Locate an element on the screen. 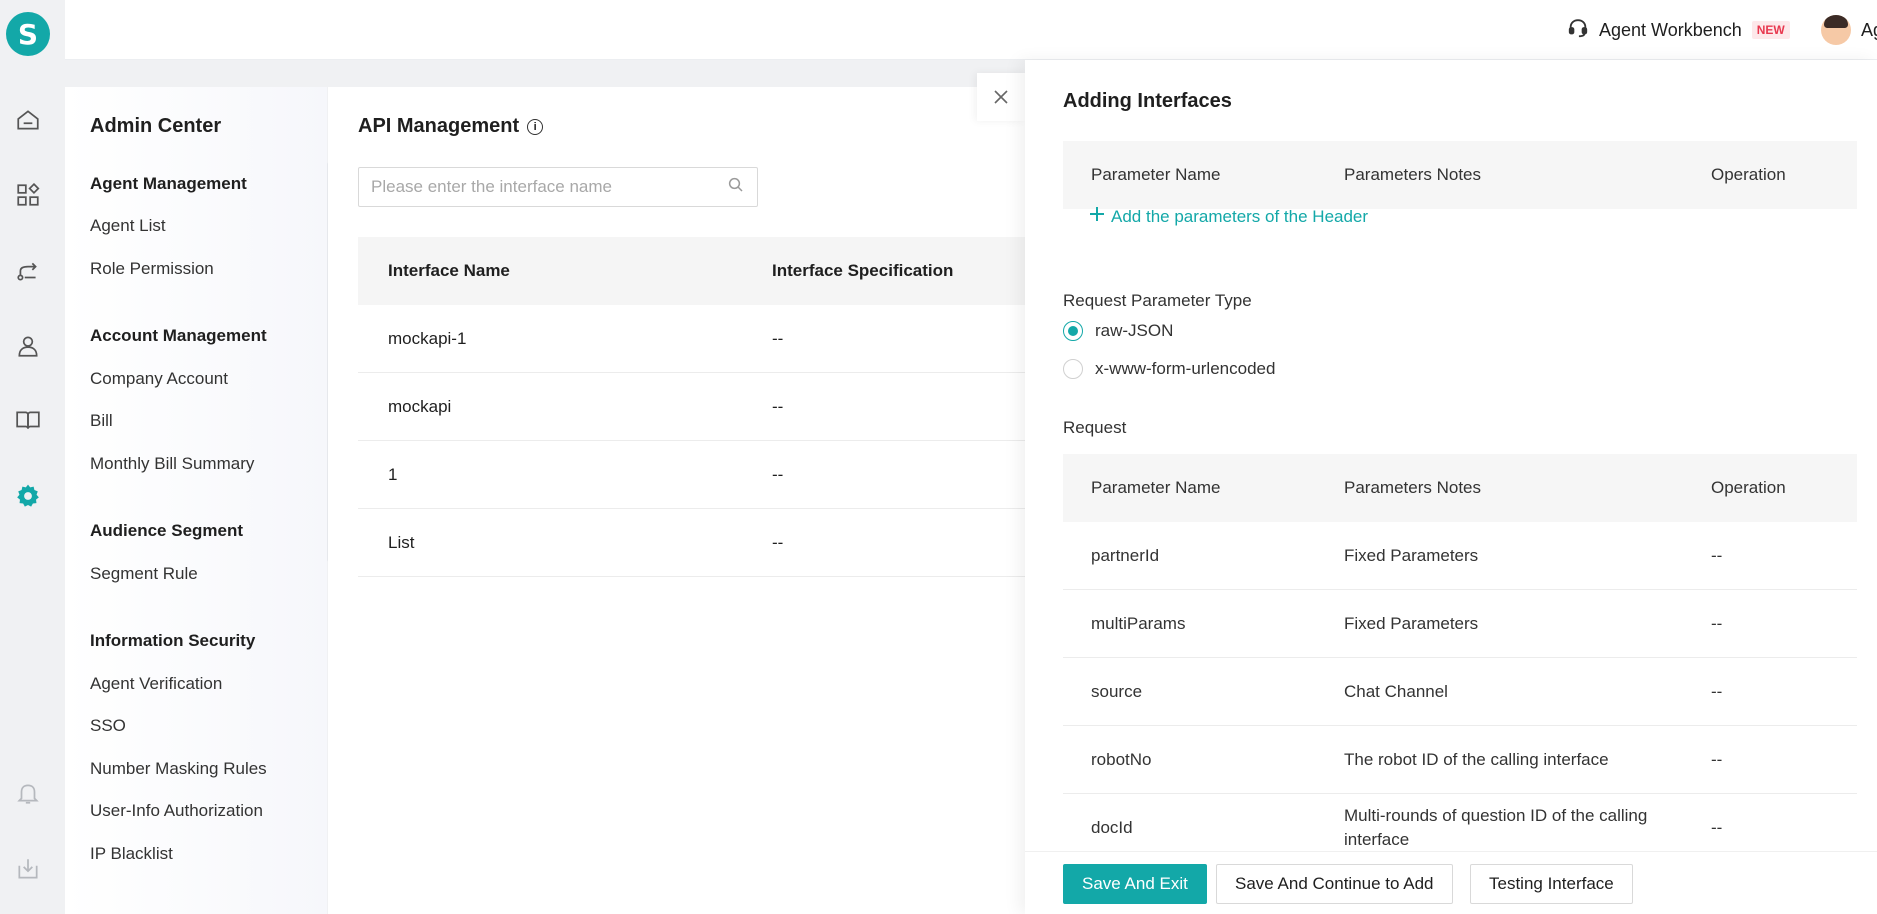 This screenshot has height=914, width=1877. search-icon is located at coordinates (736, 187).